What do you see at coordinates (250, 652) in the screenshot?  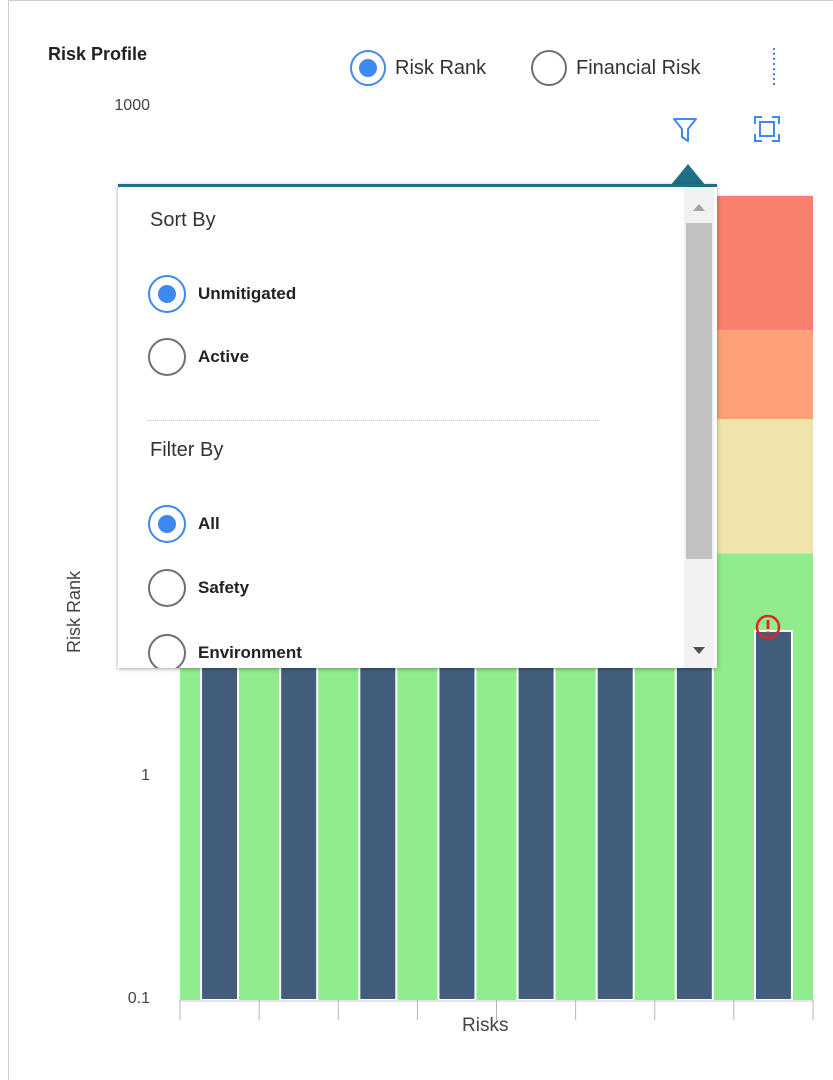 I see `filter-environment-label: Environment` at bounding box center [250, 652].